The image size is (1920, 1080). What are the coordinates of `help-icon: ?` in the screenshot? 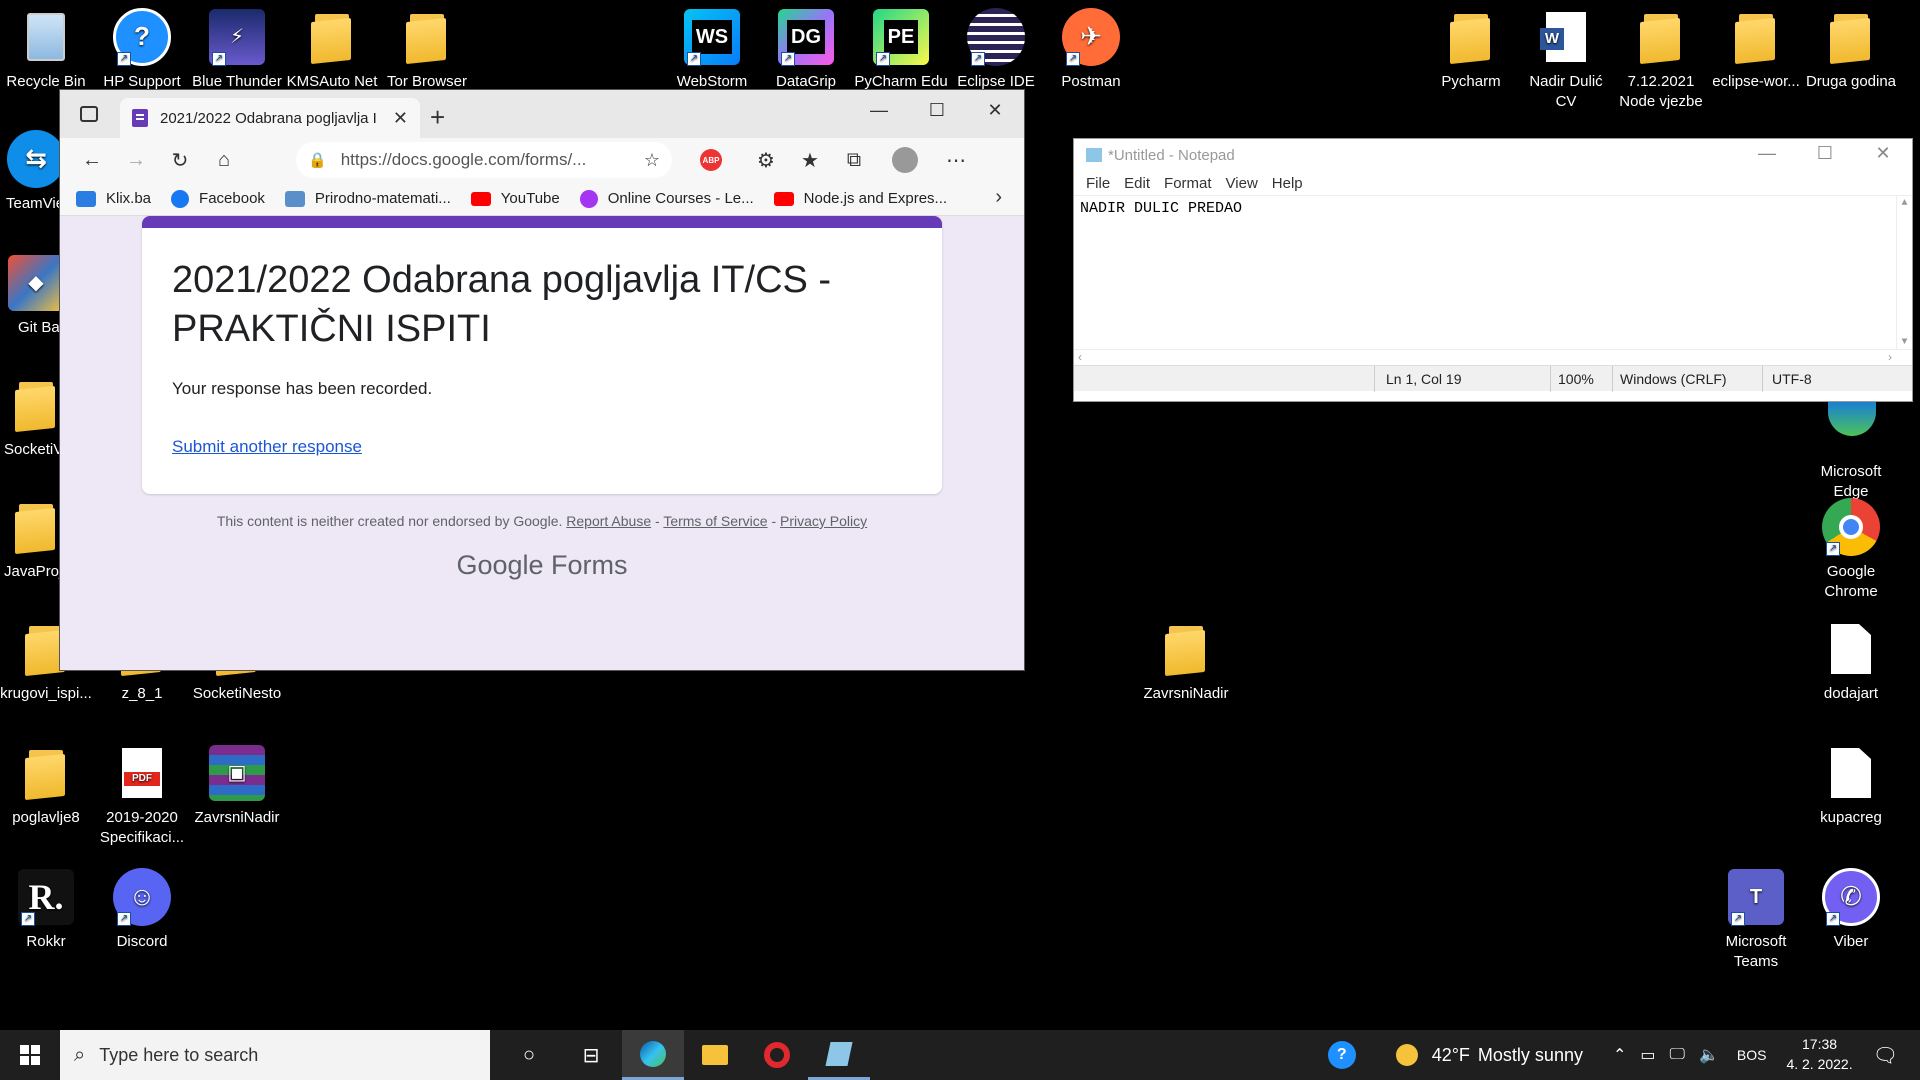 It's located at (1341, 1055).